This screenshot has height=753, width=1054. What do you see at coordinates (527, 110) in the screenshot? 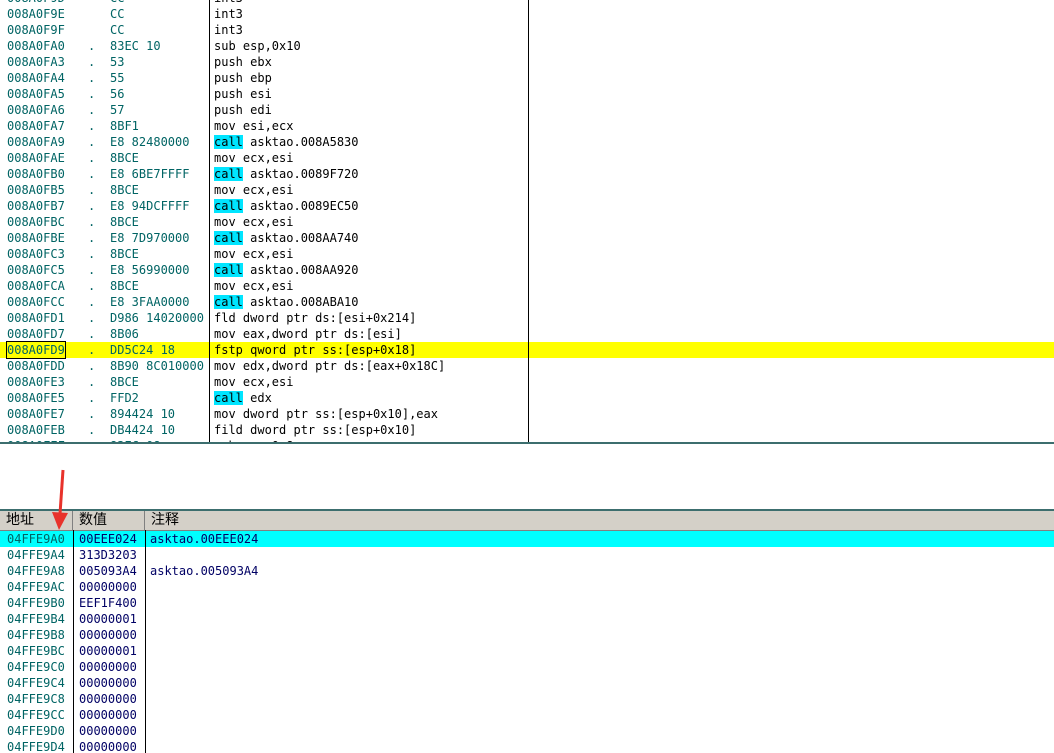
I see `disasm-row: 008A0FA6. 57 push edi` at bounding box center [527, 110].